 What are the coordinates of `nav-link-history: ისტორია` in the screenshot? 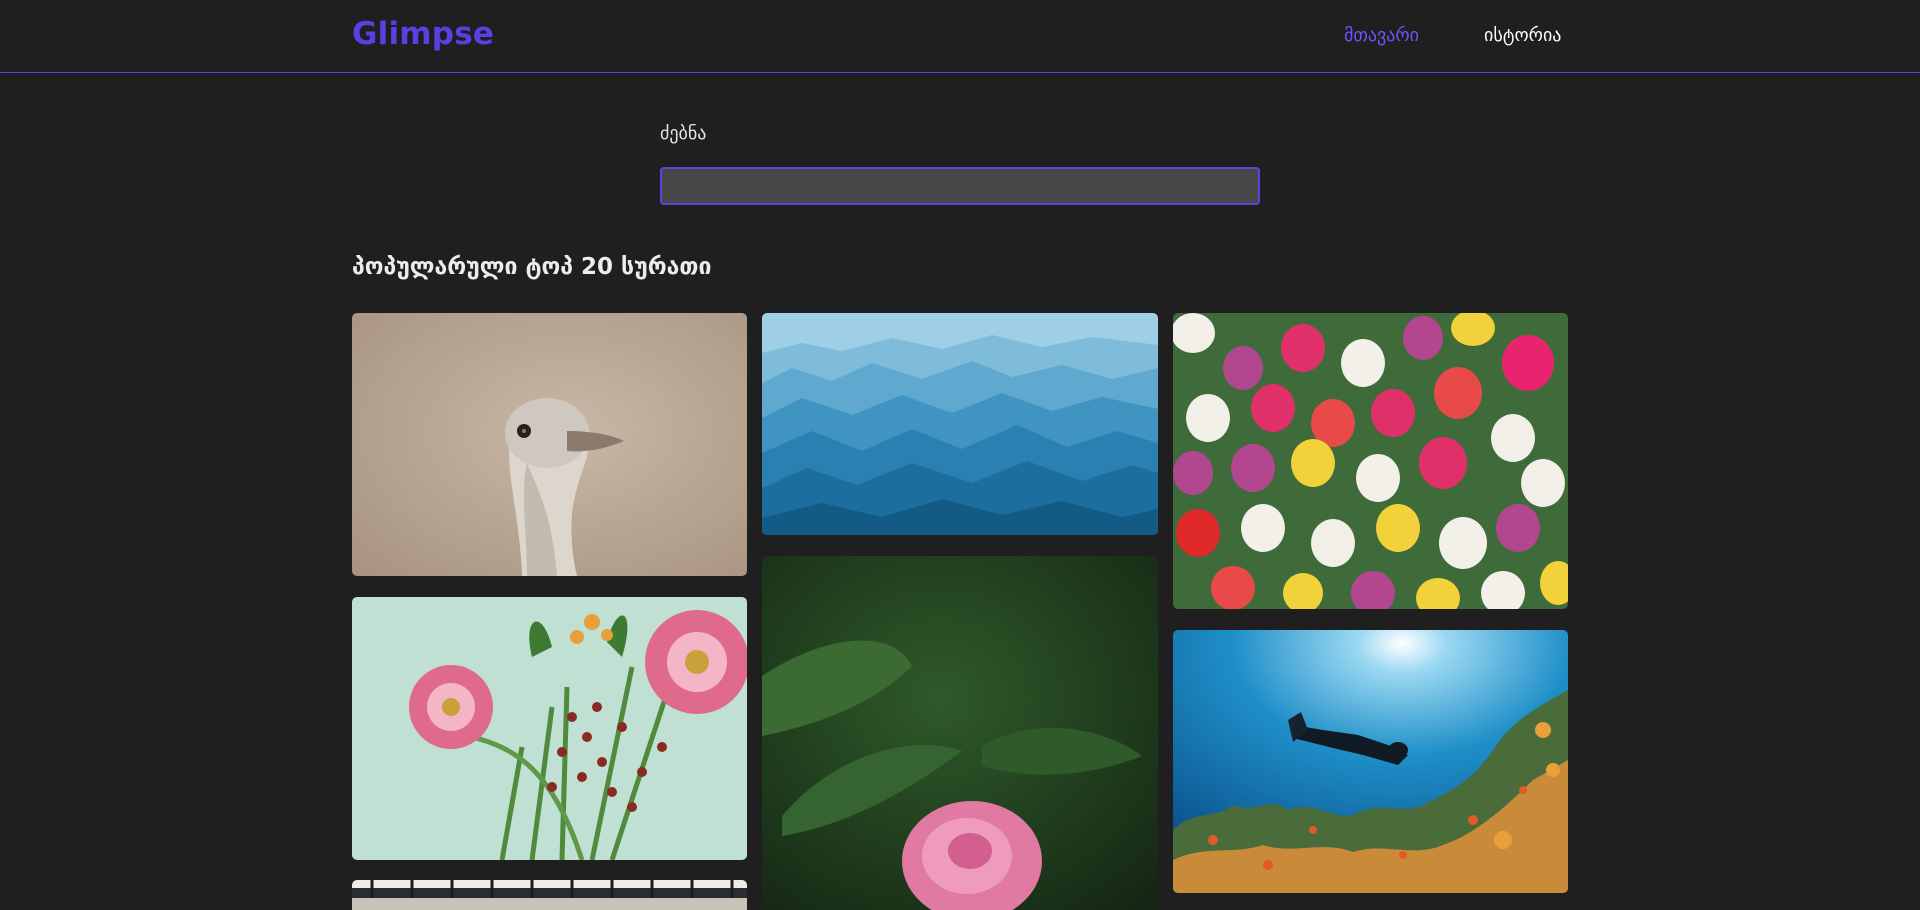 It's located at (1522, 35).